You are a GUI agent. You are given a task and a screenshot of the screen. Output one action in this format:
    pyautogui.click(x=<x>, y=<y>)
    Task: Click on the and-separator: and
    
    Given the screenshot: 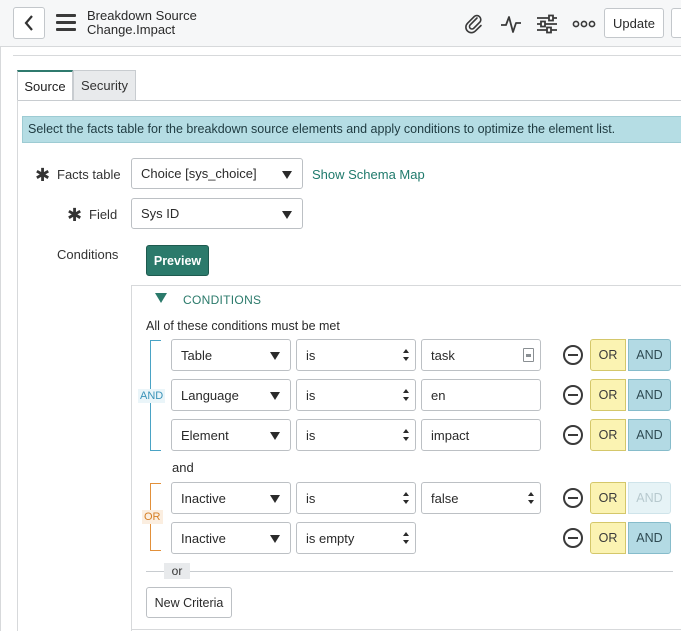 What is the action you would take?
    pyautogui.click(x=183, y=467)
    